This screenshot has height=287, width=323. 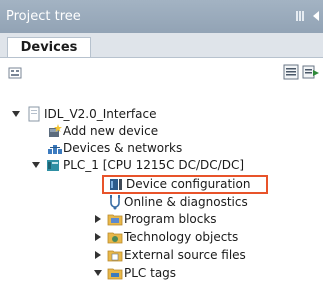 I want to click on highlight-box, so click(x=185, y=184).